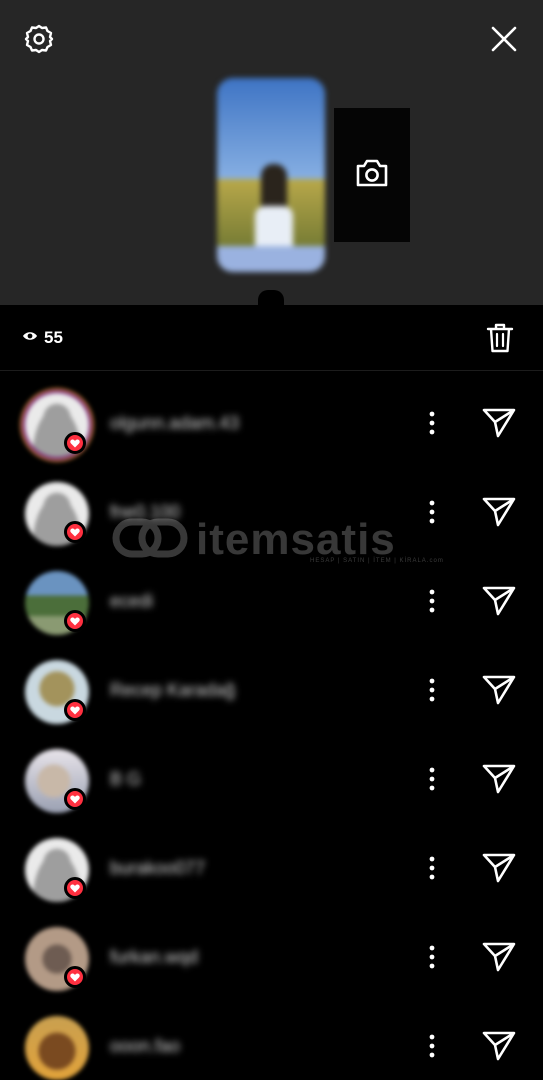  Describe the element at coordinates (125, 779) in the screenshot. I see `viewer-username: B G` at that location.